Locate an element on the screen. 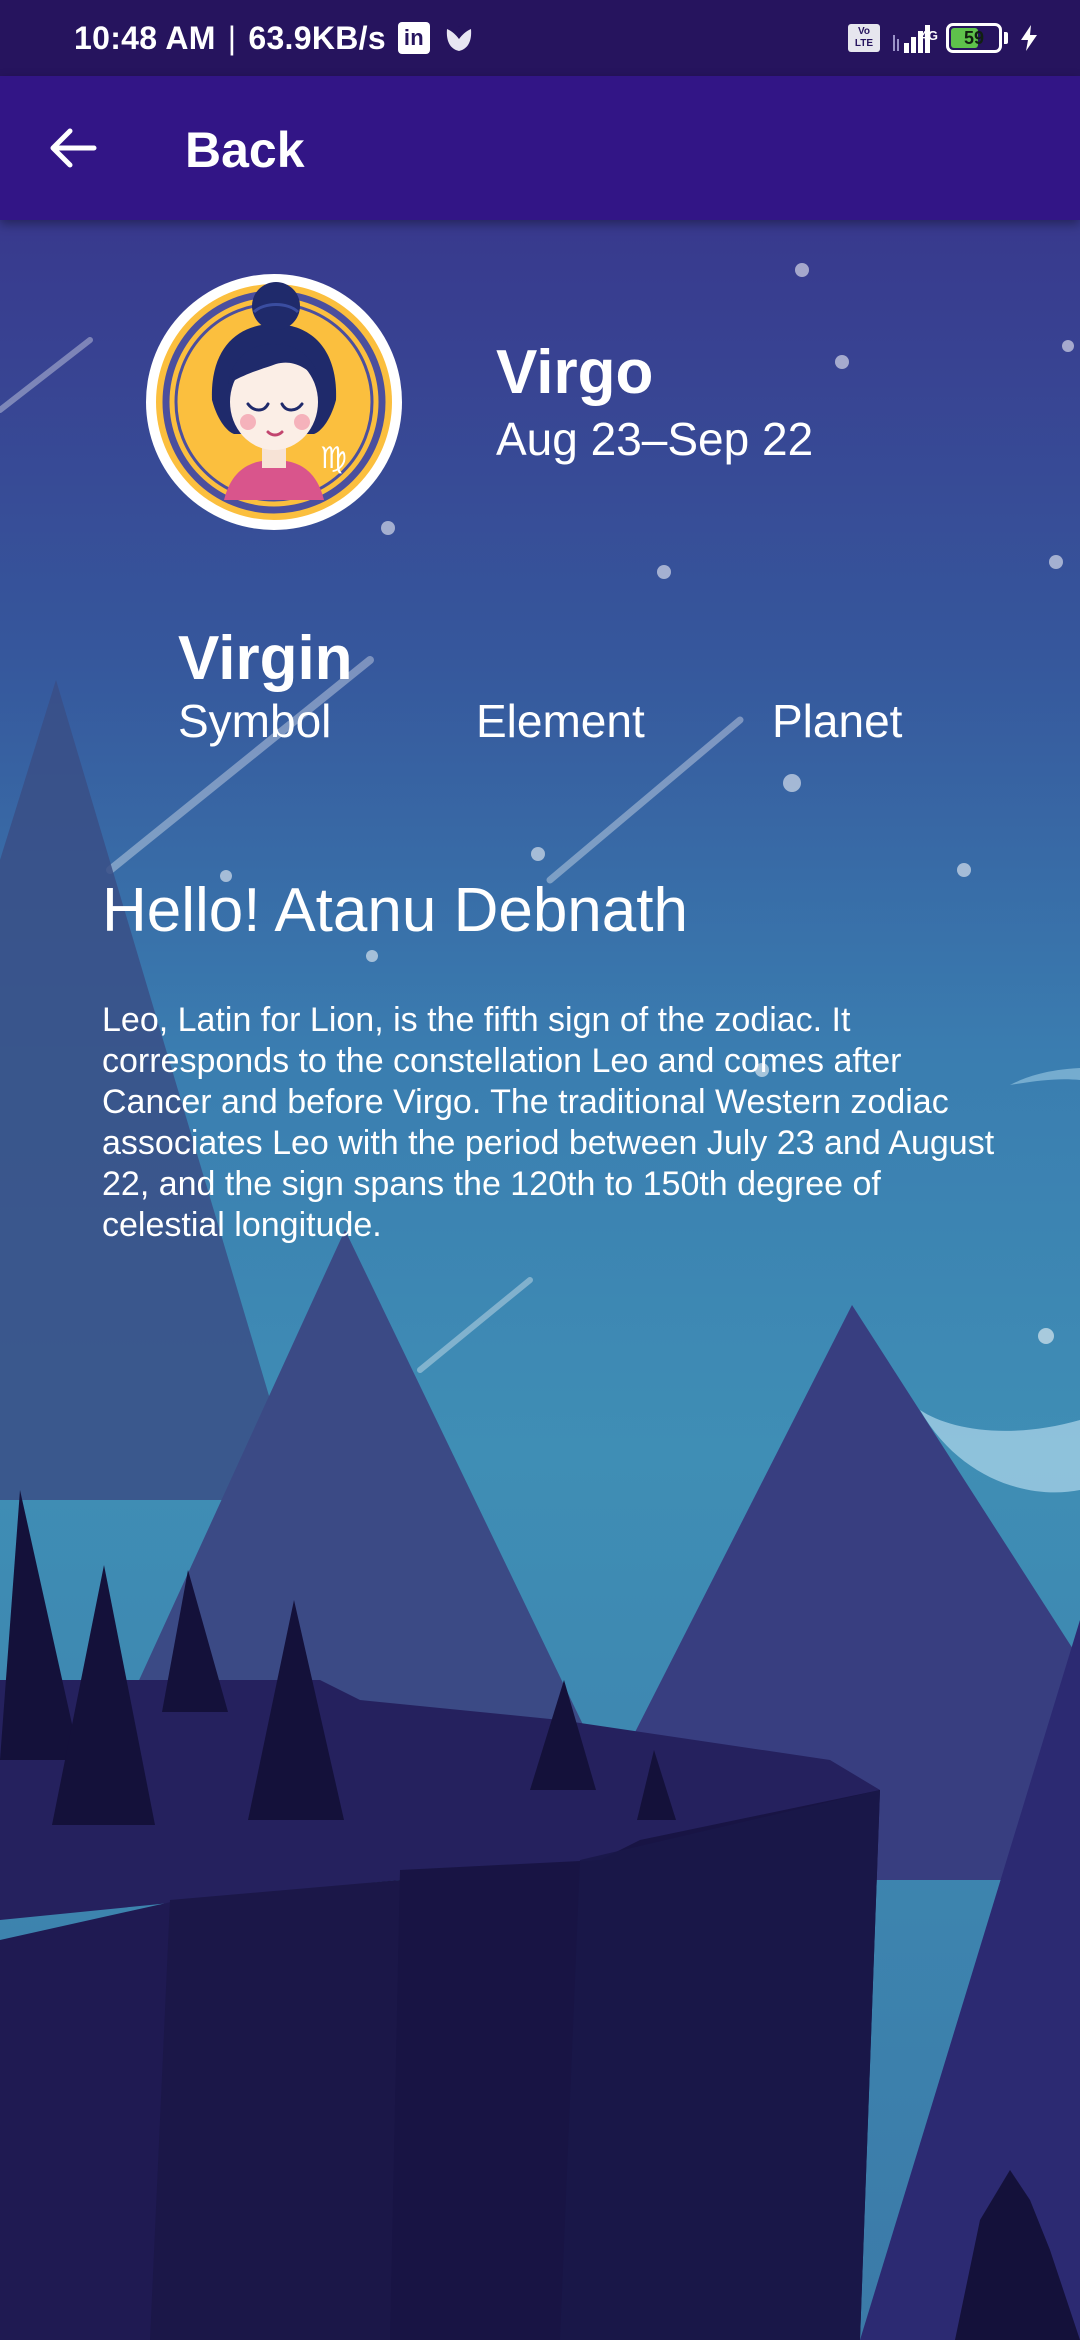 Image resolution: width=1080 pixels, height=2340 pixels. tulip-icon is located at coordinates (459, 38).